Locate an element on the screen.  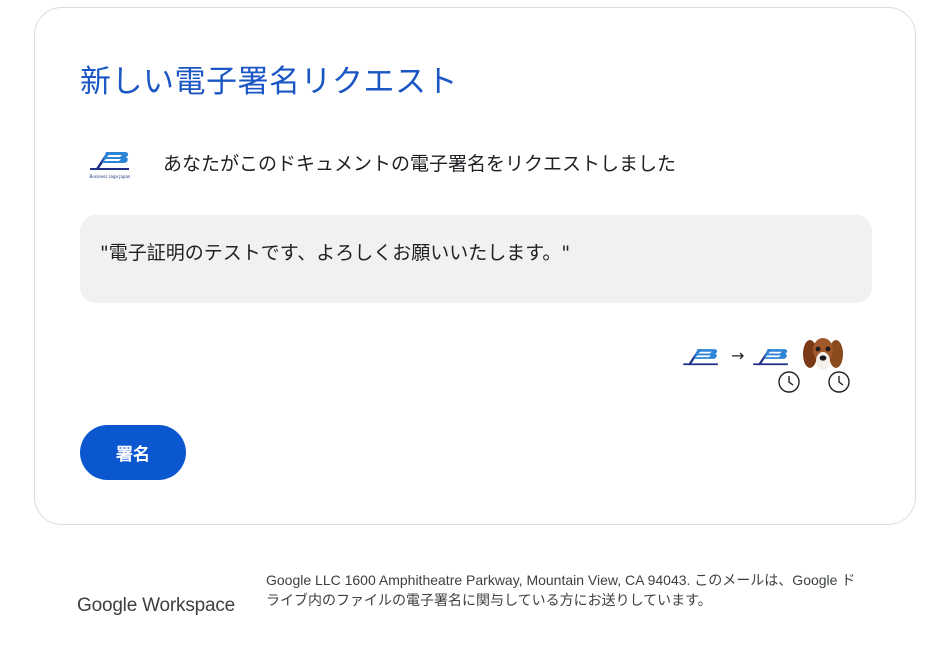
signing-flow: → is located at coordinates (772, 361).